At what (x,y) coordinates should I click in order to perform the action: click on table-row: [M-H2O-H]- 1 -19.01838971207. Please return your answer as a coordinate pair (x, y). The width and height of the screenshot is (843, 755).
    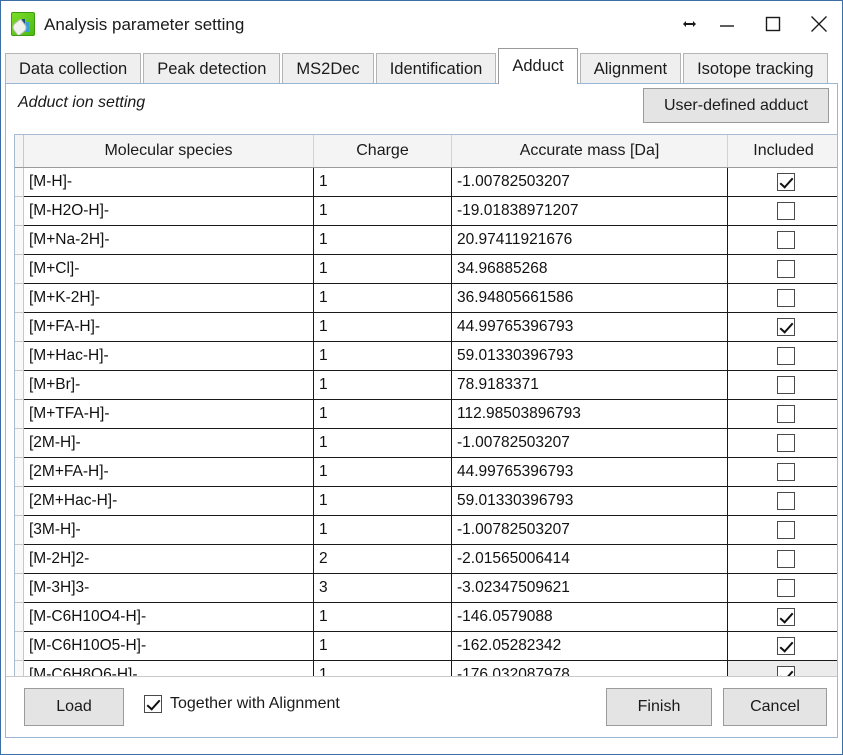
    Looking at the image, I should click on (426, 211).